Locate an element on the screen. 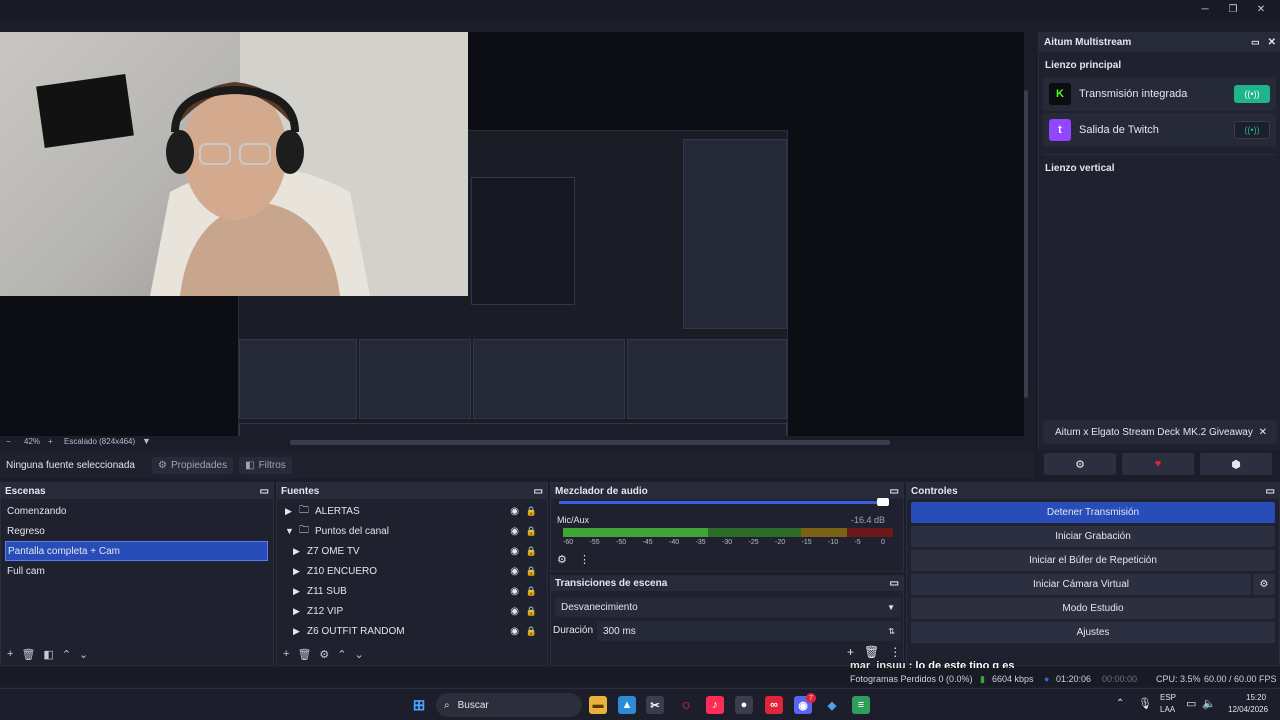  taskbar-search: ⌕ Buscar is located at coordinates (509, 705).